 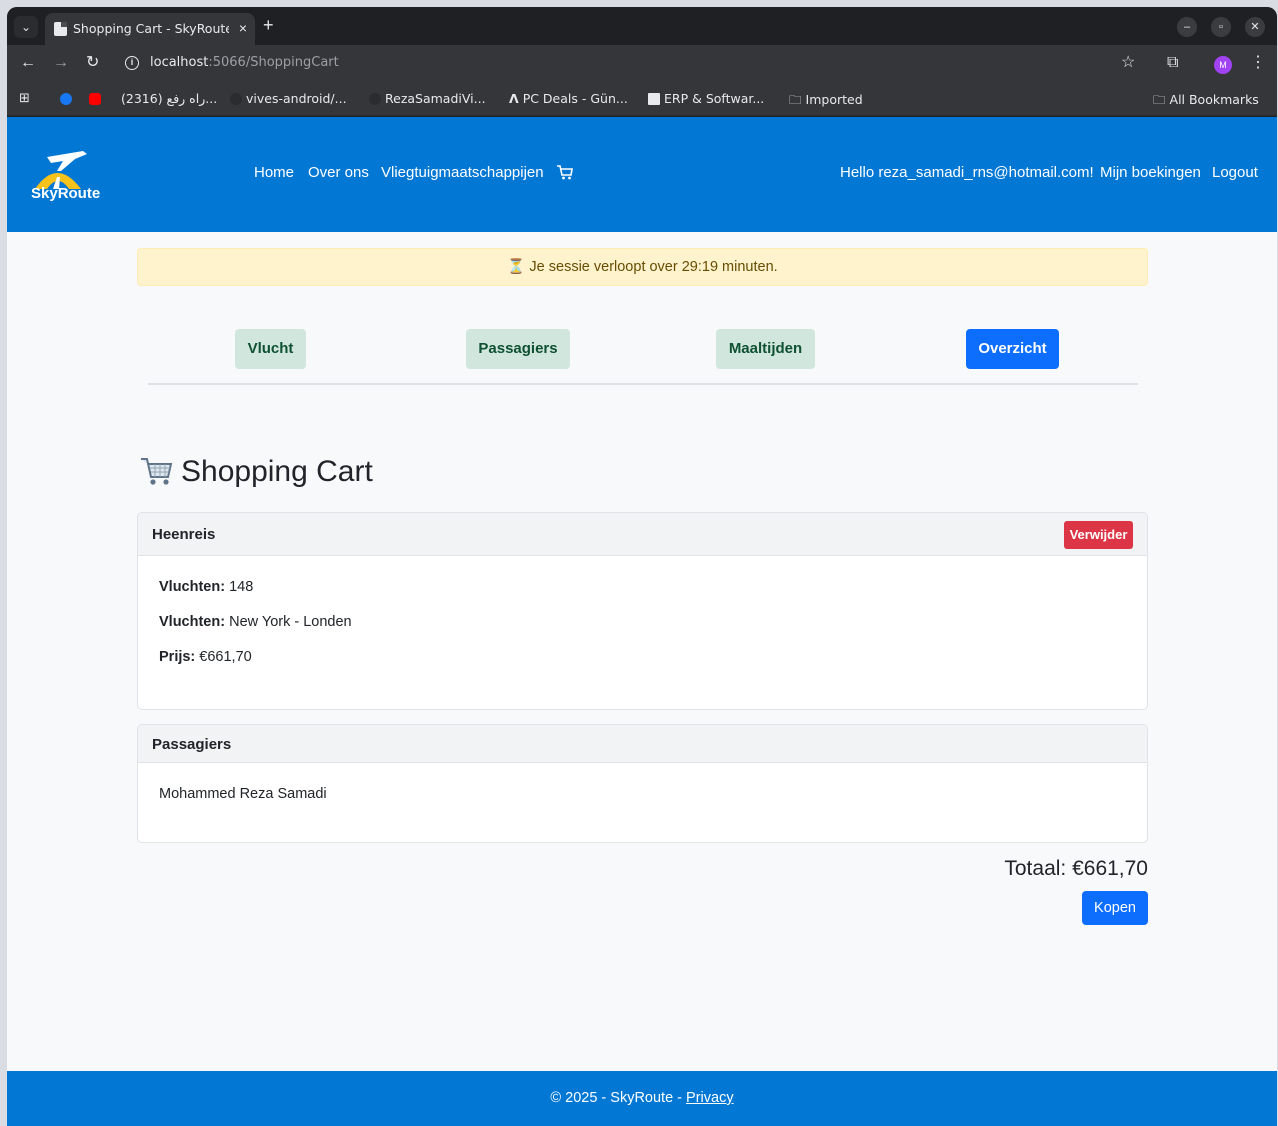 What do you see at coordinates (270, 349) in the screenshot?
I see `step-vlucht: Vlucht` at bounding box center [270, 349].